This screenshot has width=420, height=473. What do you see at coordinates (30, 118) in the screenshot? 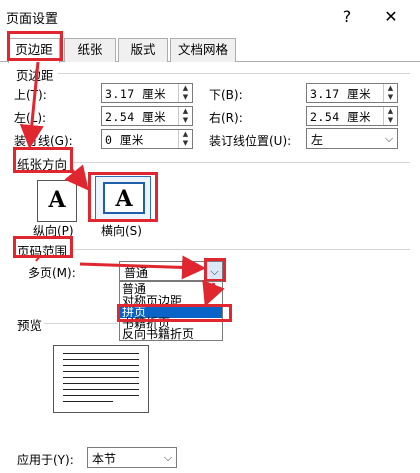
I see `left-margin-label: 左(L):` at bounding box center [30, 118].